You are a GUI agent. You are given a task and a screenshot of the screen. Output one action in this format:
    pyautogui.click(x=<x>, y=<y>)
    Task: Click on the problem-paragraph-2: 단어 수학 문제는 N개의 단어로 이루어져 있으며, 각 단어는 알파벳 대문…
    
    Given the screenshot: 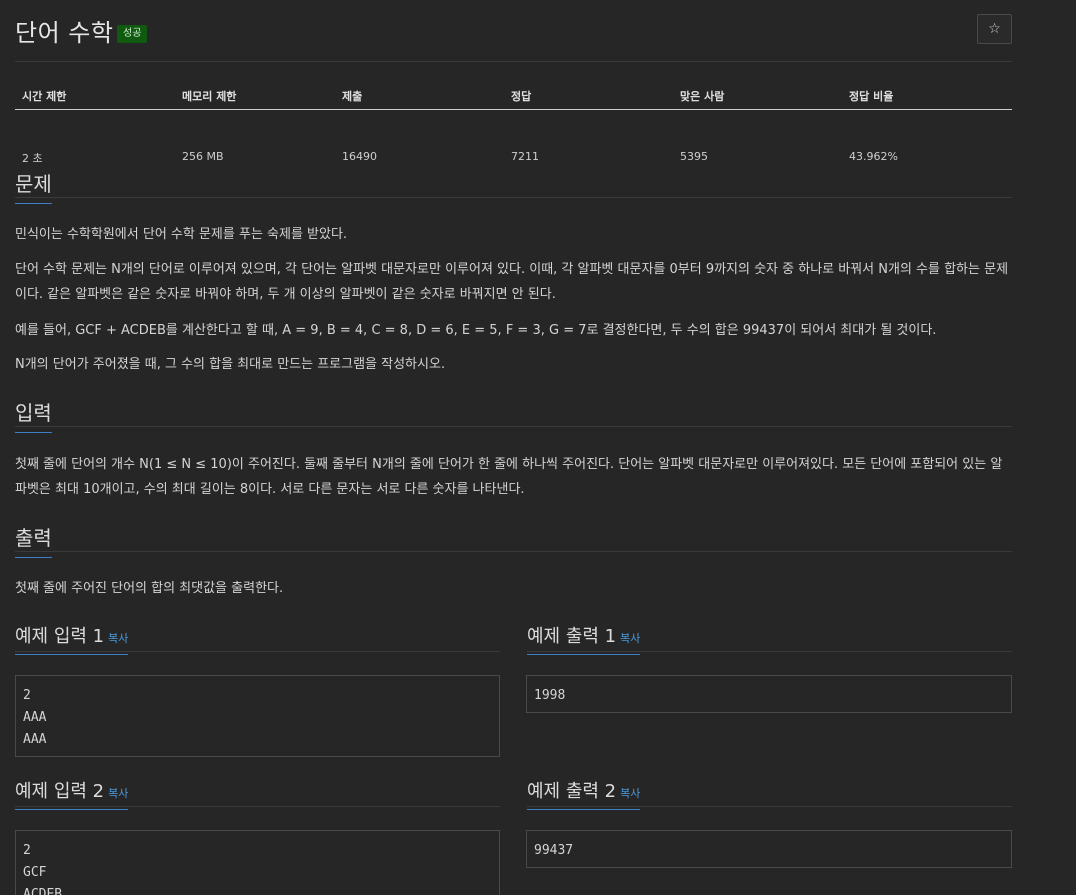 What is the action you would take?
    pyautogui.click(x=512, y=282)
    